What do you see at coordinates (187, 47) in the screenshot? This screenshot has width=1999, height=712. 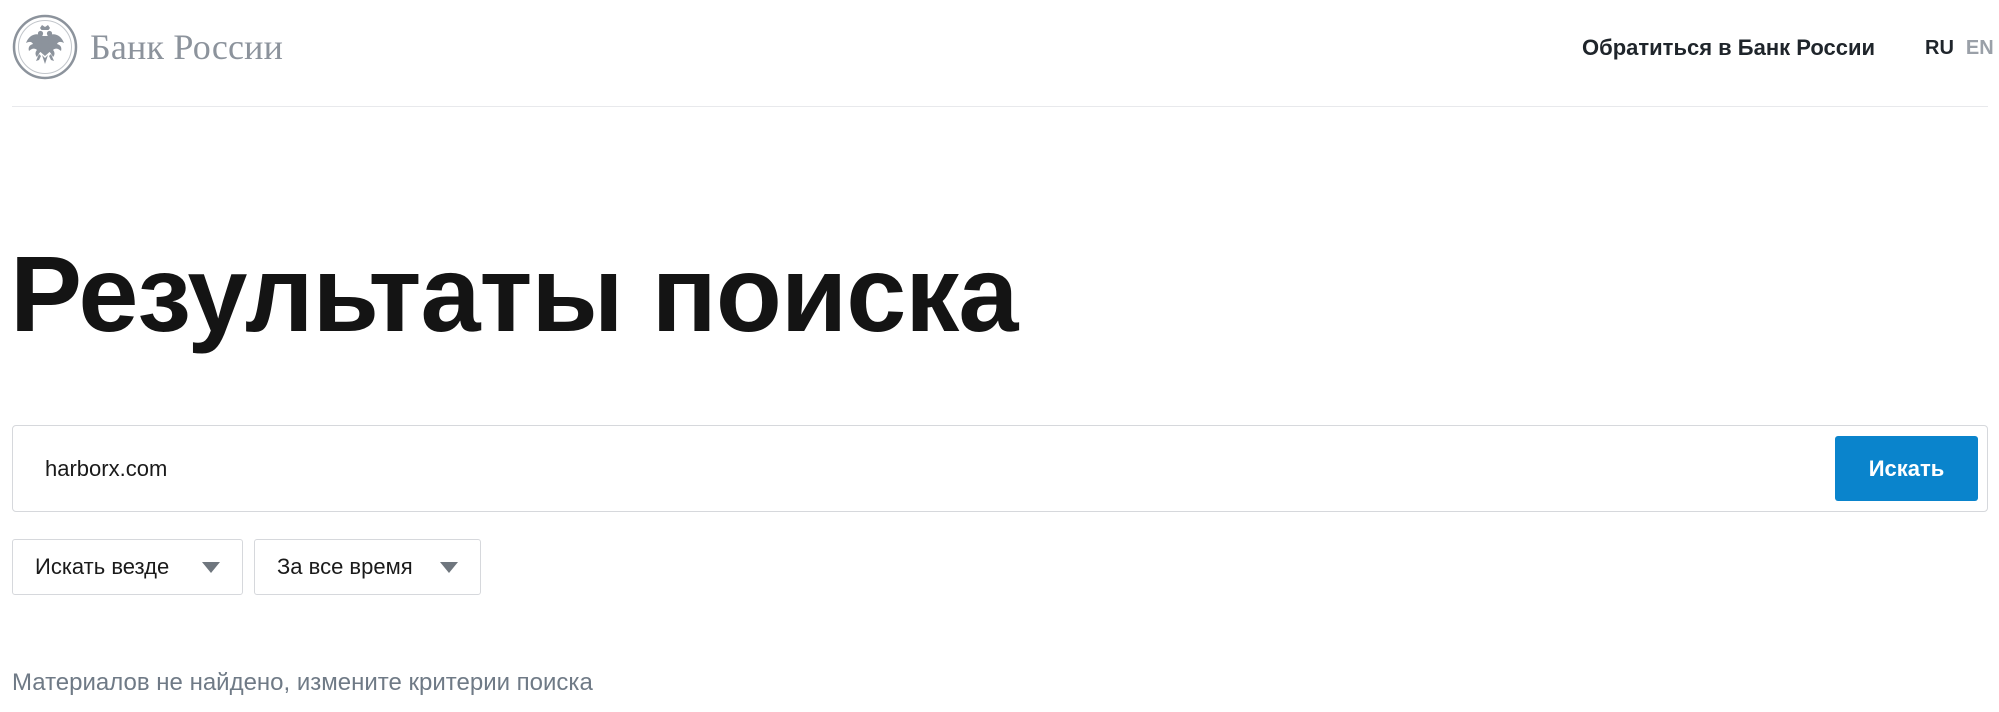 I see `logo-text: Банк России` at bounding box center [187, 47].